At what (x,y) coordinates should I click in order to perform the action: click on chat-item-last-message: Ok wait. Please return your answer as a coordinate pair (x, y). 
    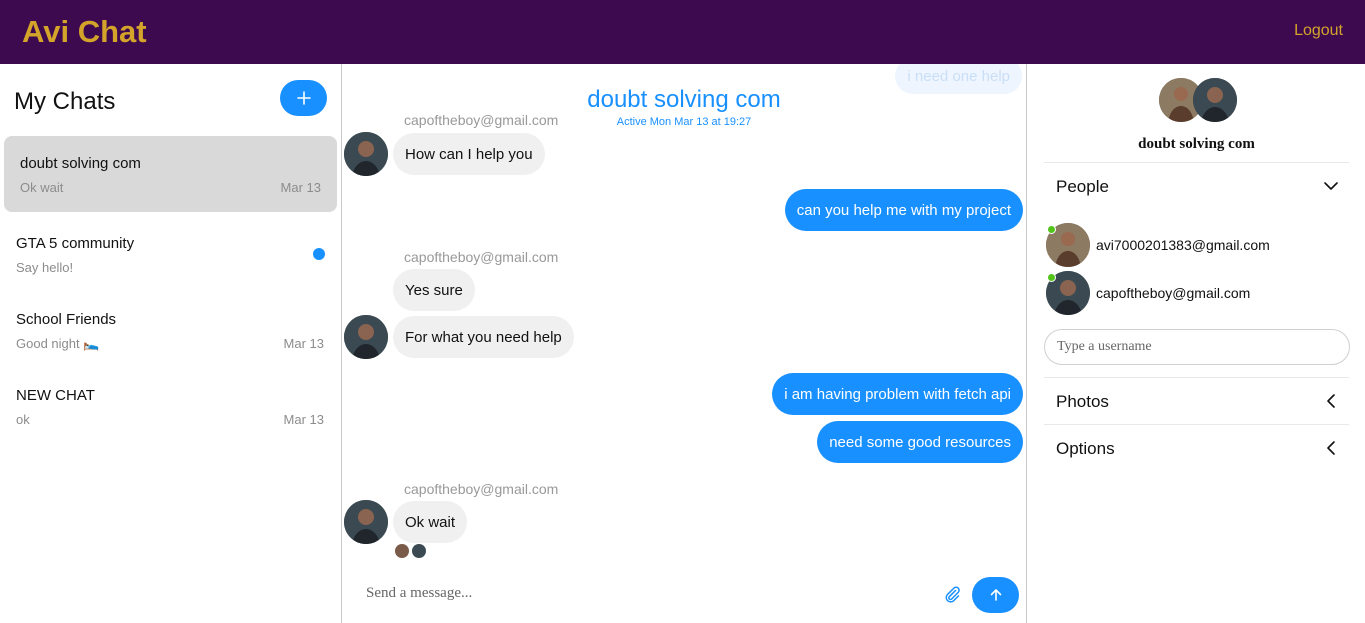
    Looking at the image, I should click on (42, 187).